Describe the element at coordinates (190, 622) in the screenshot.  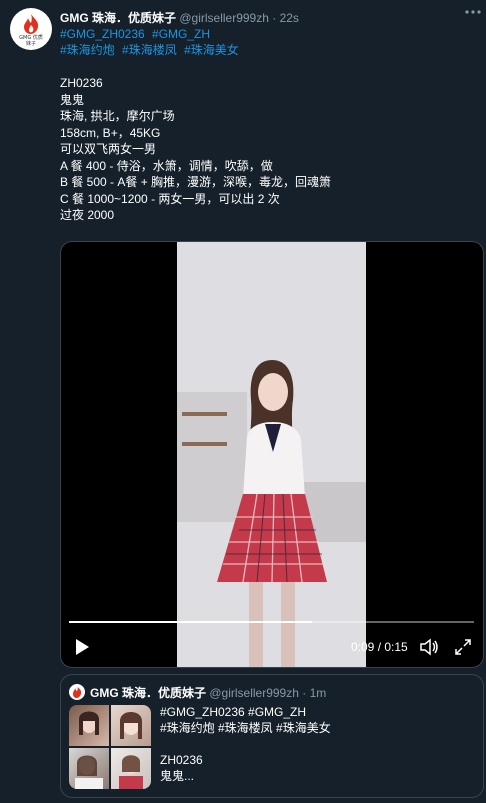
I see `video-progress-fill` at that location.